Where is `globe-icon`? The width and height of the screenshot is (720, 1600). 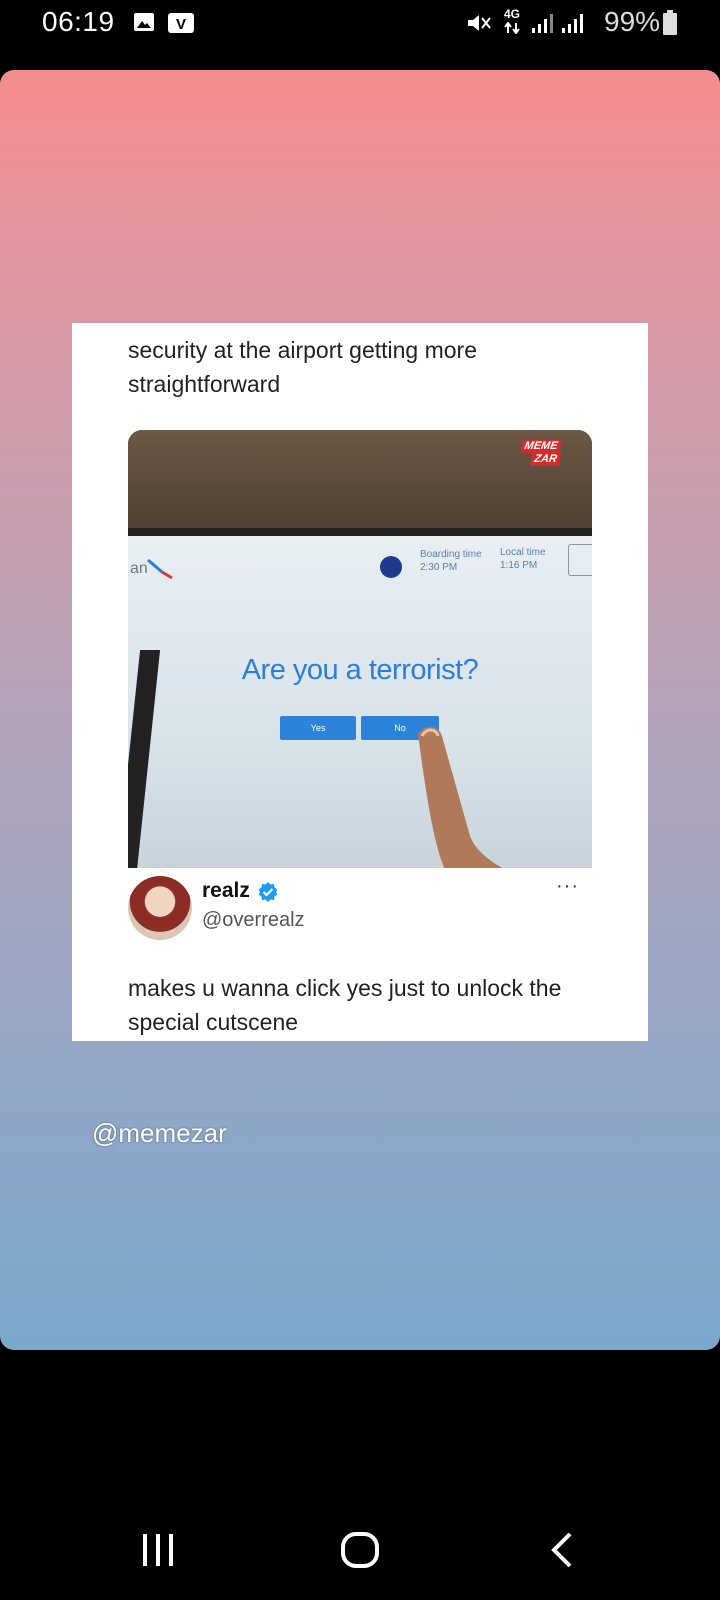
globe-icon is located at coordinates (391, 567).